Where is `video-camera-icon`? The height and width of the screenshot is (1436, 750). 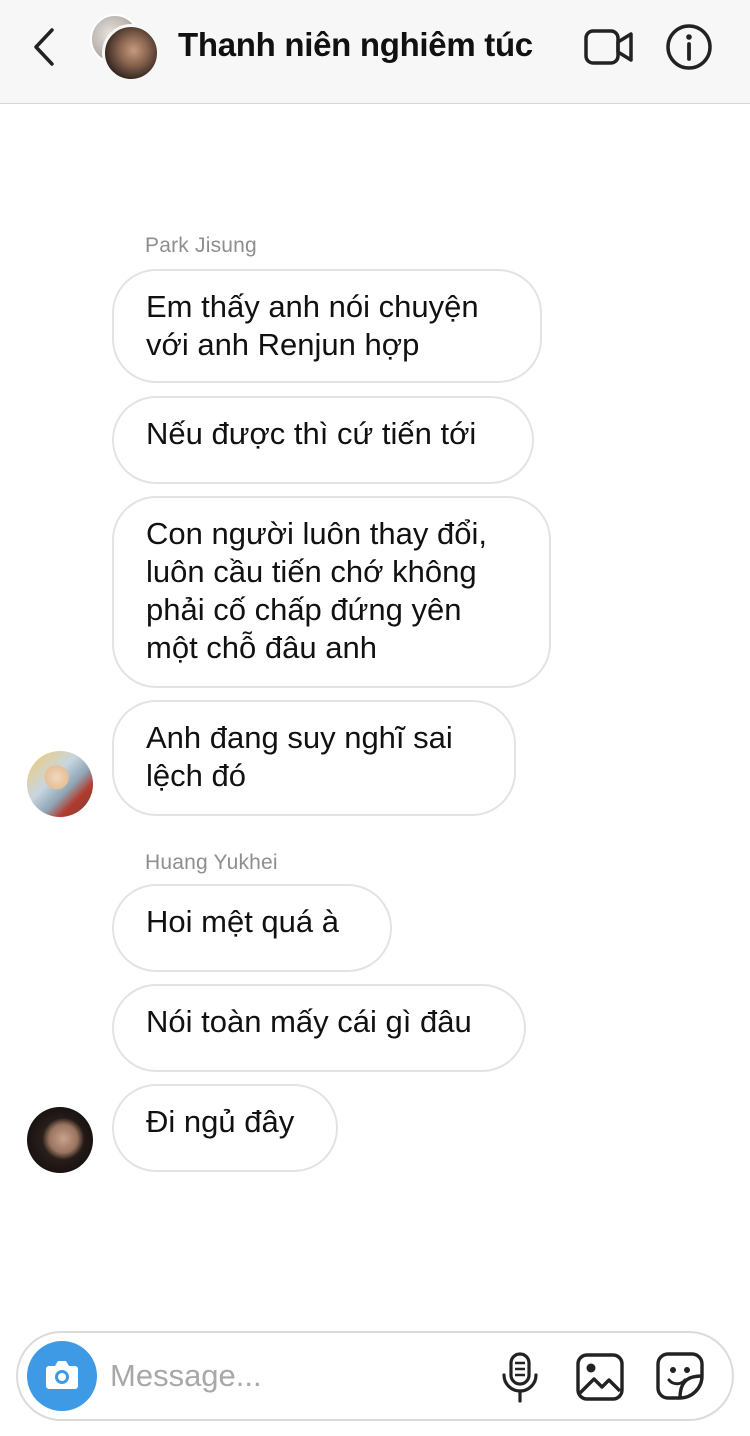
video-camera-icon is located at coordinates (608, 47).